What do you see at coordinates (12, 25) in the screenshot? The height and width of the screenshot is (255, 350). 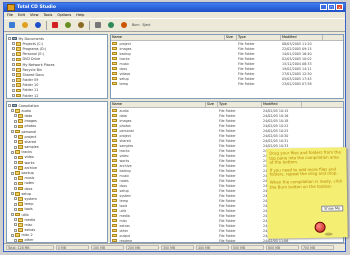 I see `new-button` at bounding box center [12, 25].